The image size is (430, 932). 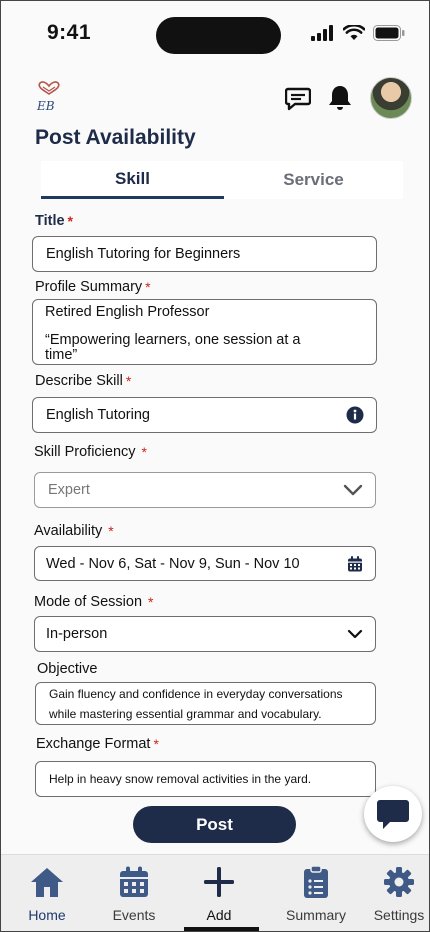 What do you see at coordinates (88, 602) in the screenshot?
I see `mode-of-session-label-text: Mode of Session` at bounding box center [88, 602].